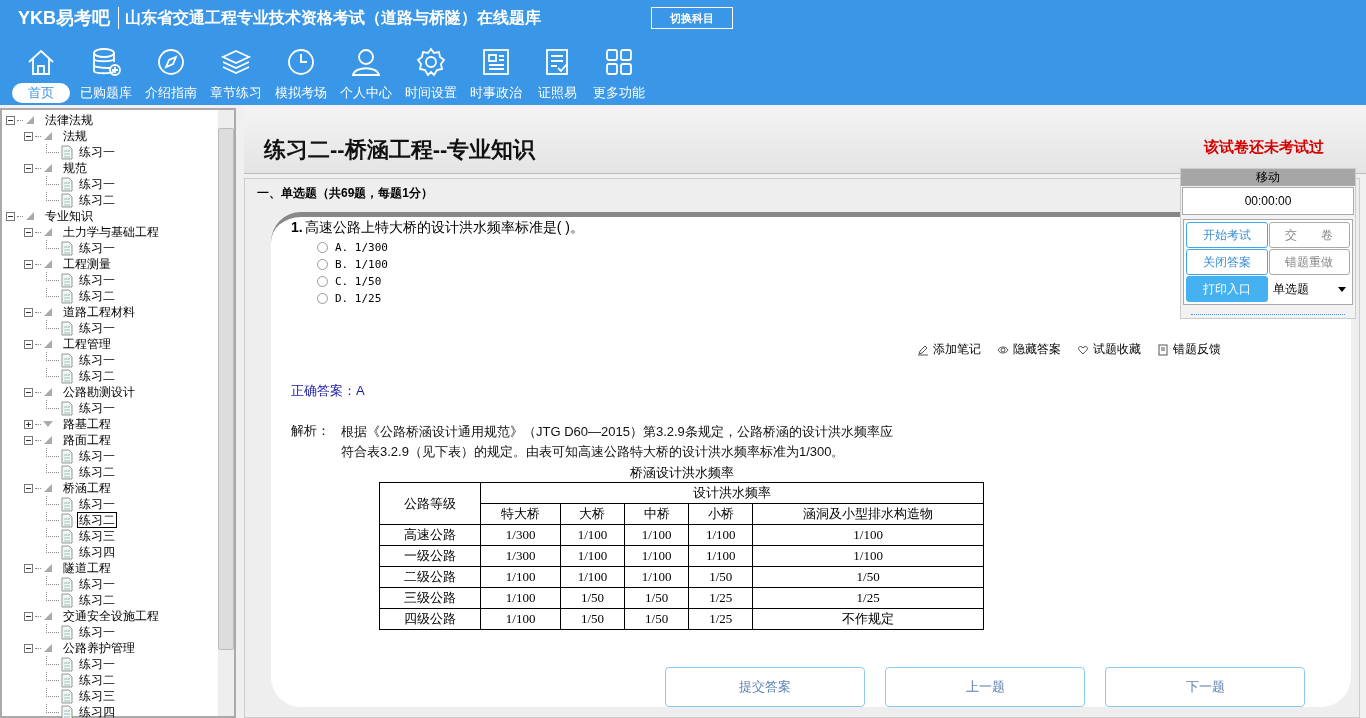 This screenshot has width=1366, height=718. I want to click on action-link: 错题反馈, so click(1197, 349).